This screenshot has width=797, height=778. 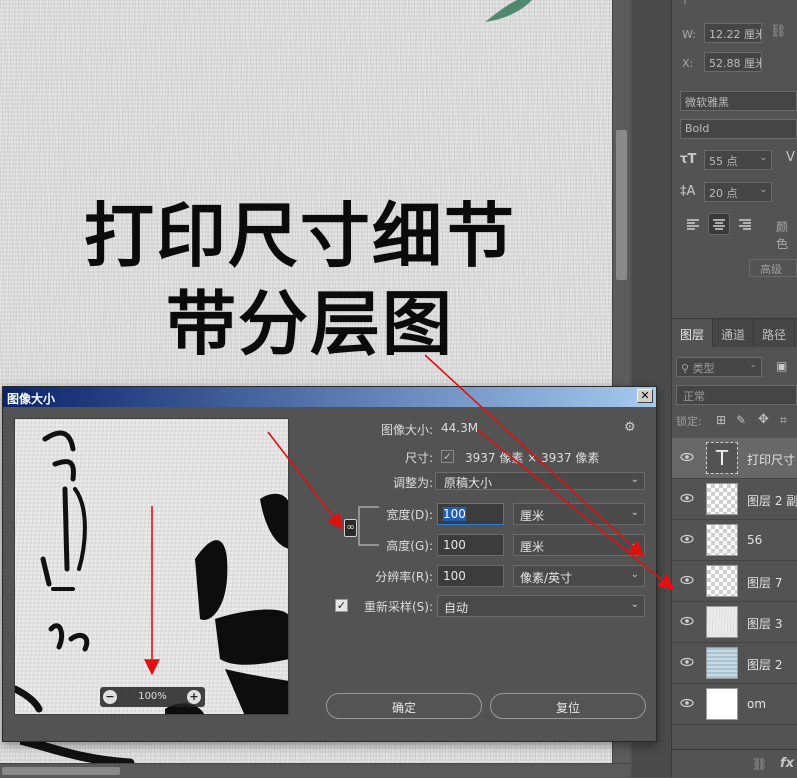 What do you see at coordinates (688, 159) in the screenshot?
I see `font-size-icon: ꚍT` at bounding box center [688, 159].